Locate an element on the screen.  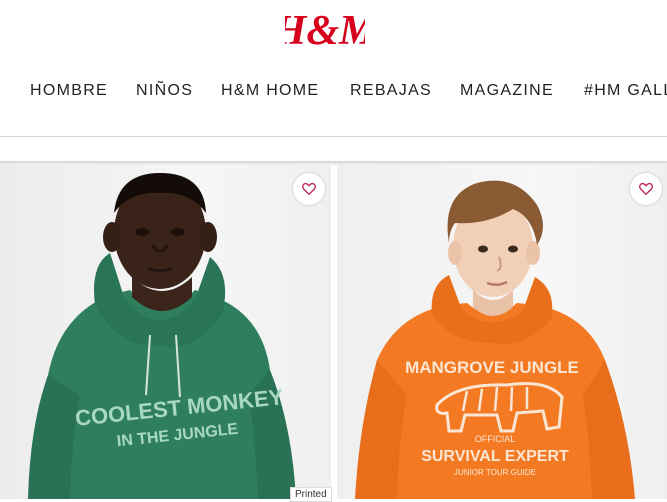
hoodie-print-line: OFFICIAL is located at coordinates (495, 439).